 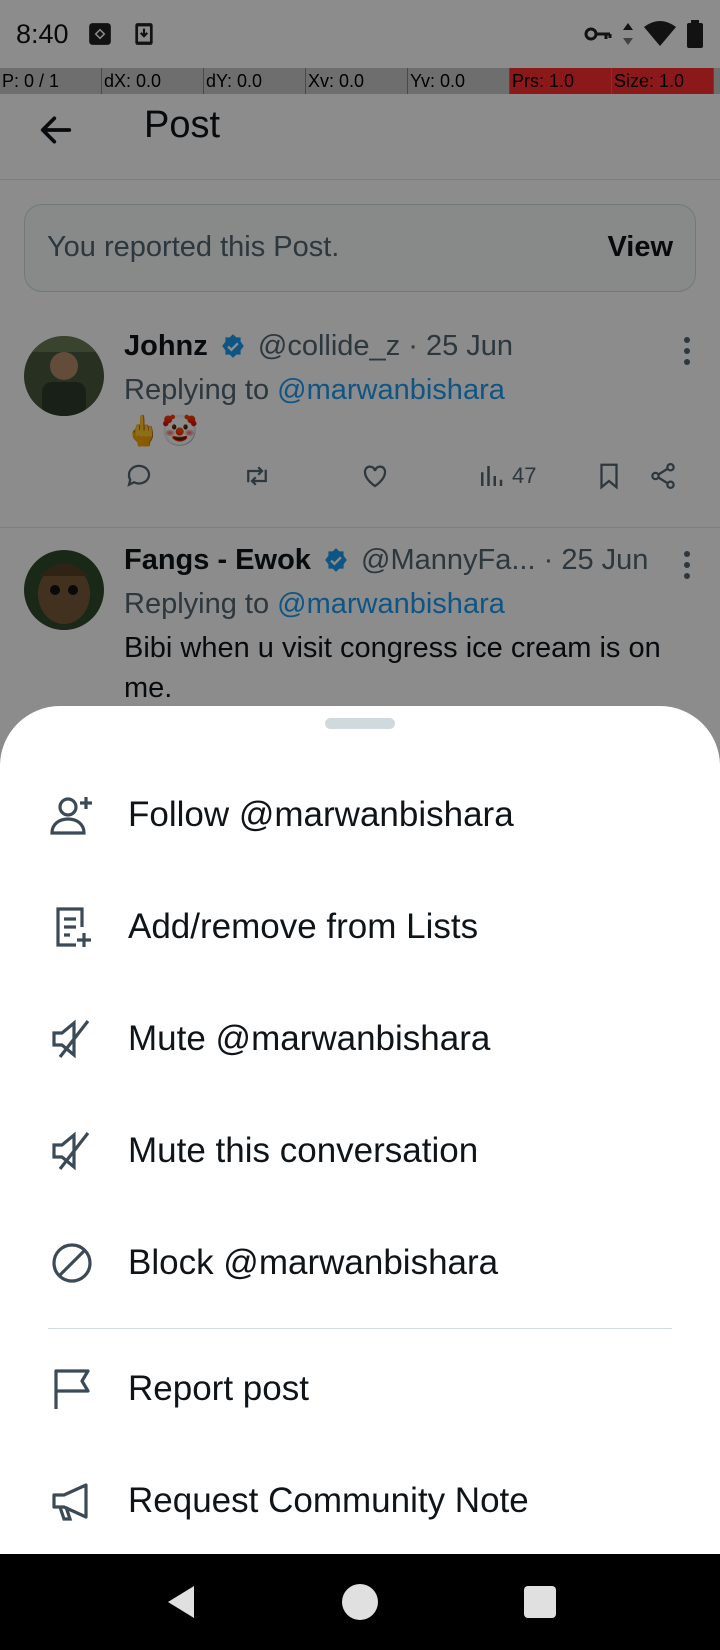 I want to click on menu-item-mute-conversation: Mute this conversation, so click(x=360, y=1151).